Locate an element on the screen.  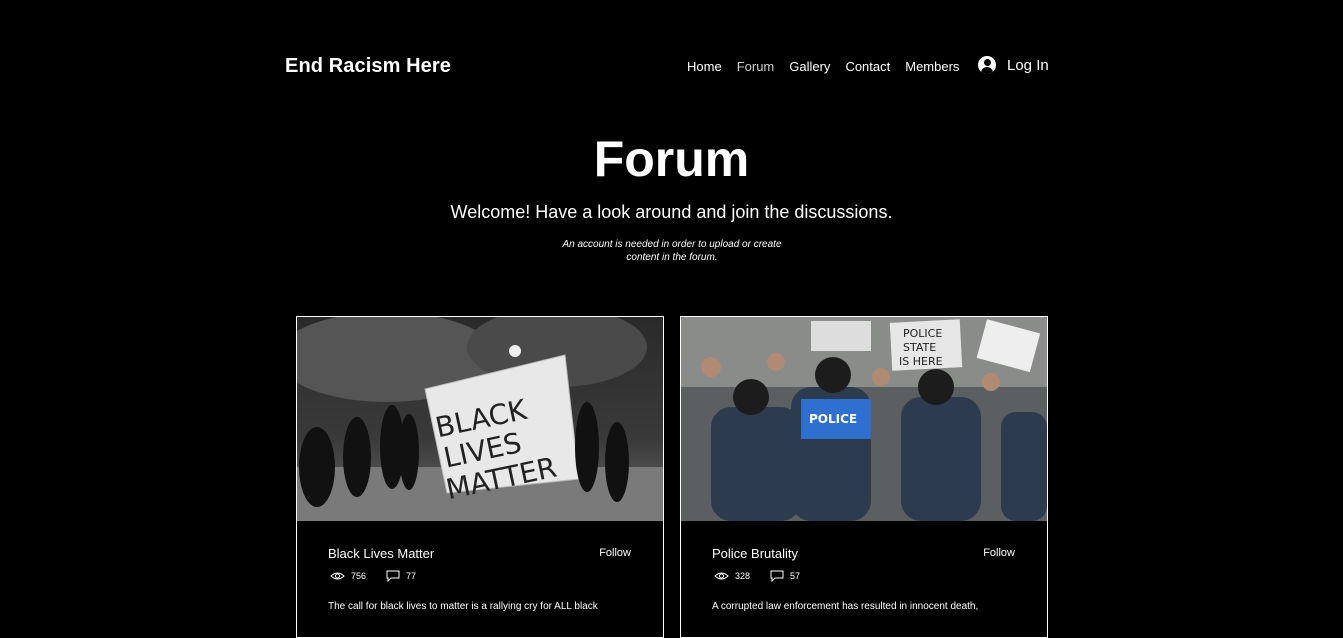
main-nav: Home Forum Gallery Contact Members is located at coordinates (830, 67).